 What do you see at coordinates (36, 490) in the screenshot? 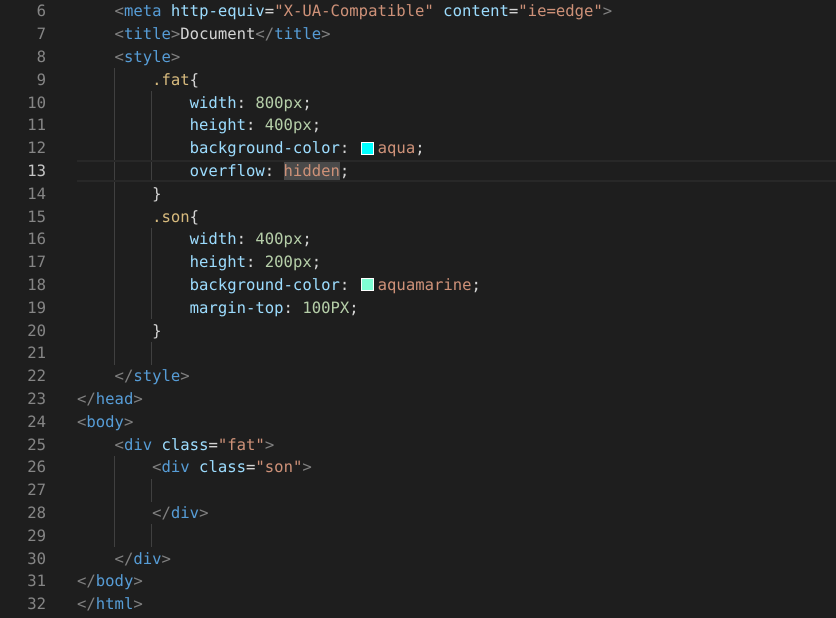
I see `line-number: 27` at bounding box center [36, 490].